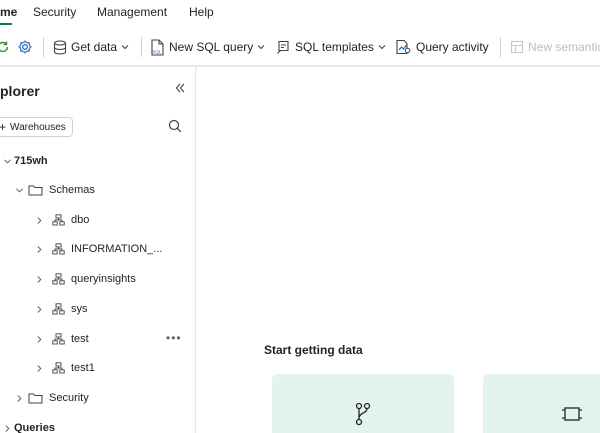 The width and height of the screenshot is (600, 433). I want to click on menu-active-indicator, so click(6, 24).